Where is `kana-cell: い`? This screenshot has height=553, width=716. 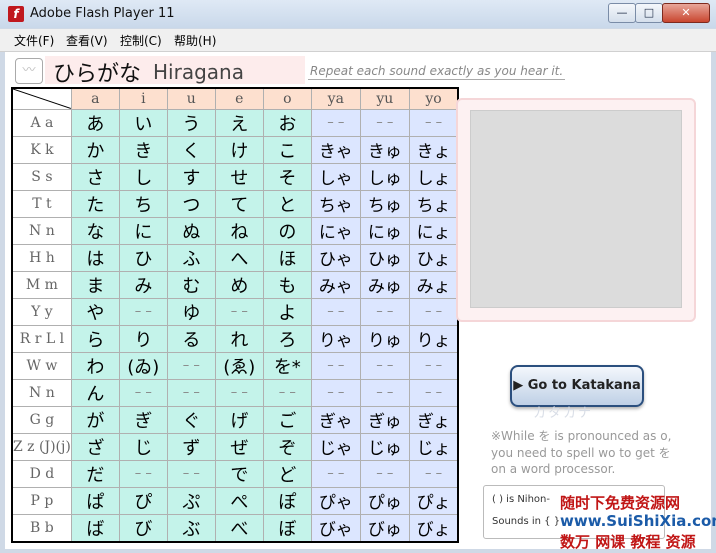 kana-cell: い is located at coordinates (143, 122).